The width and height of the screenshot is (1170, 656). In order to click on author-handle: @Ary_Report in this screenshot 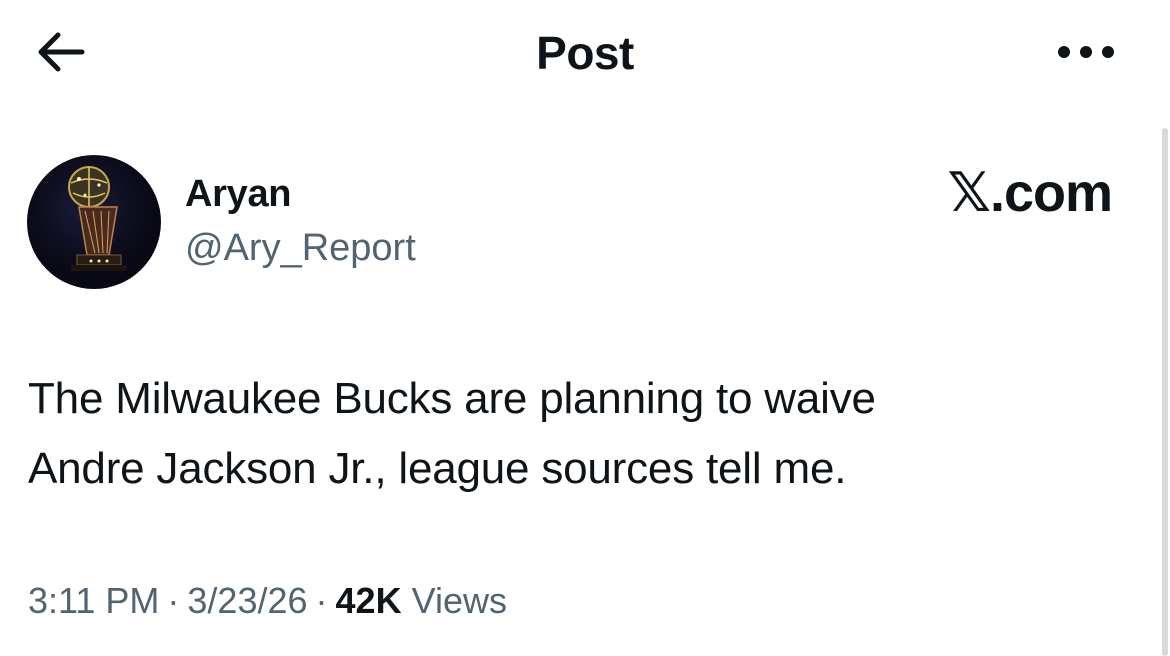, I will do `click(300, 248)`.